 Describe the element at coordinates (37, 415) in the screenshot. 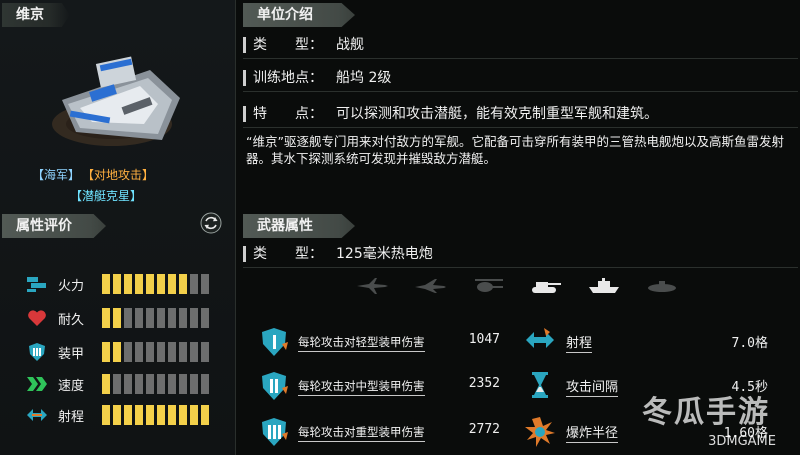

I see `range-arrows-icon` at that location.